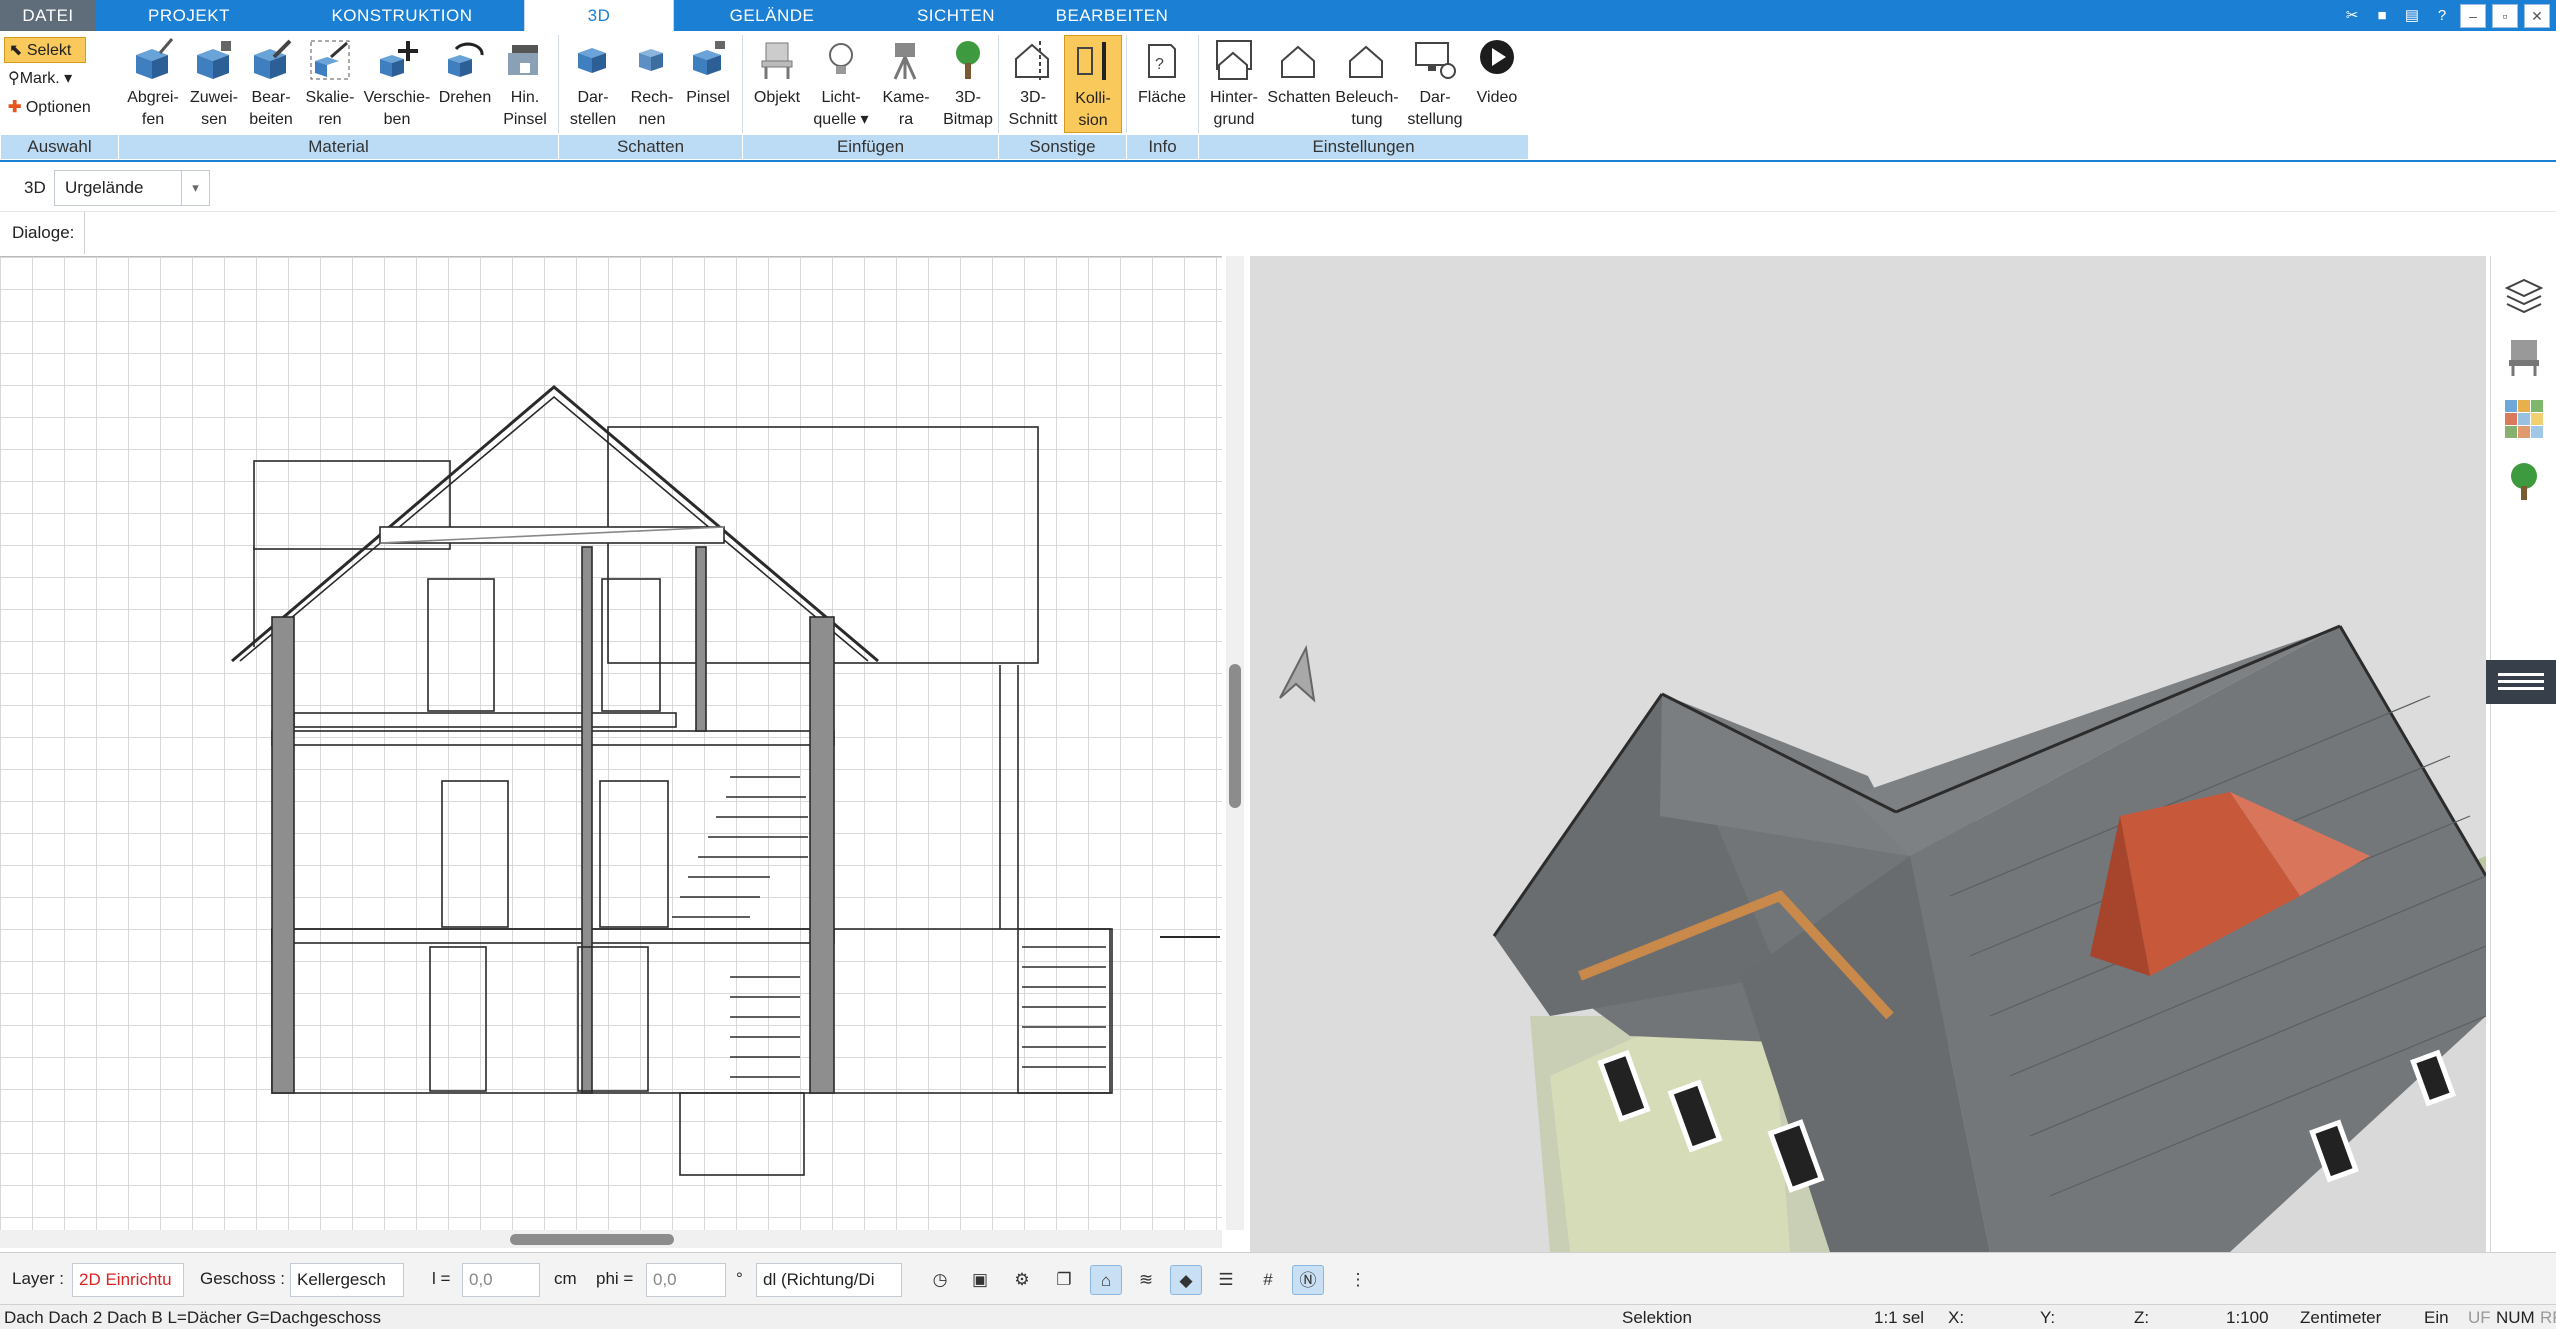  What do you see at coordinates (330, 60) in the screenshot?
I see `scale-cube-icon` at bounding box center [330, 60].